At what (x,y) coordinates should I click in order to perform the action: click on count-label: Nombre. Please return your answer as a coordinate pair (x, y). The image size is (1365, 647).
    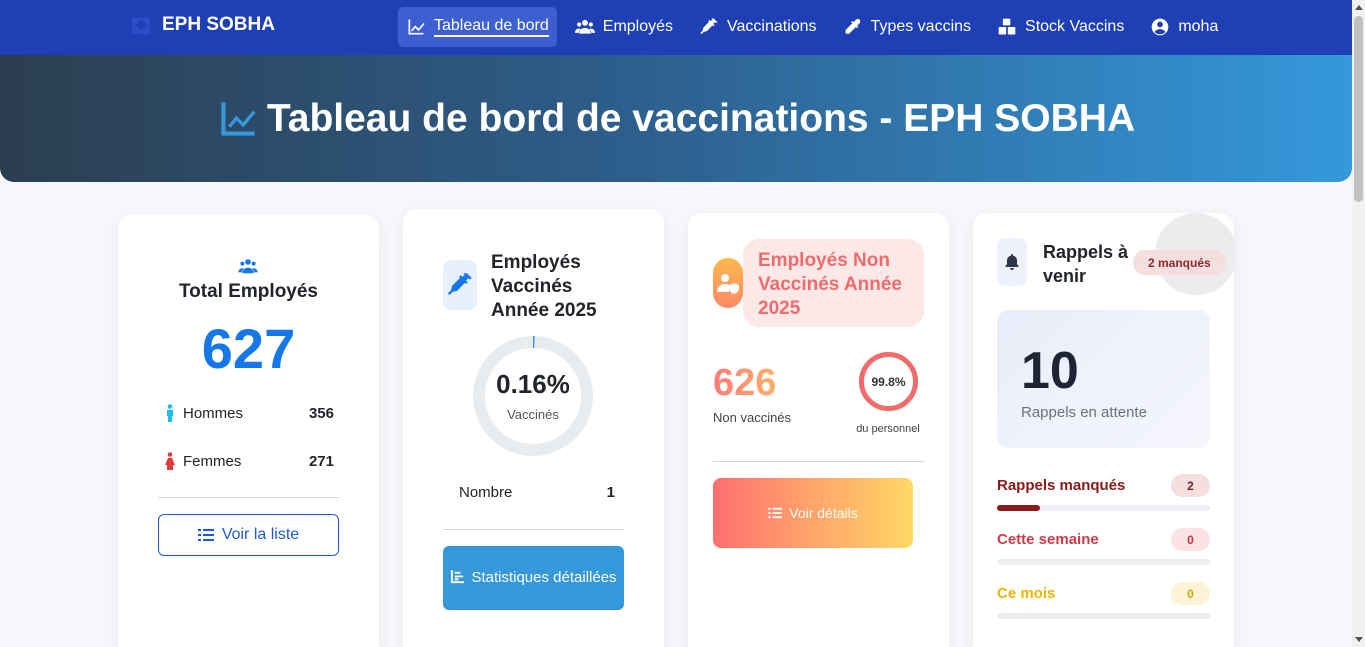
    Looking at the image, I should click on (486, 492).